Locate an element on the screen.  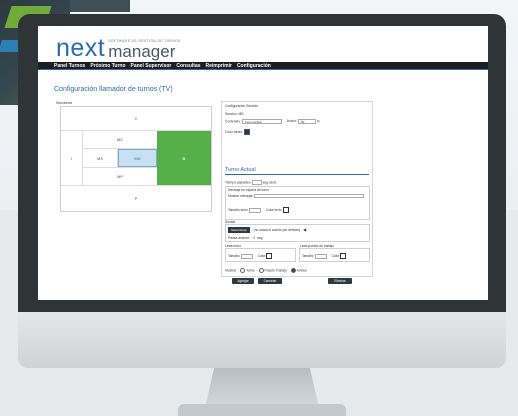
letra-puesto-box: Tamaño Color is located at coordinates (334, 255).